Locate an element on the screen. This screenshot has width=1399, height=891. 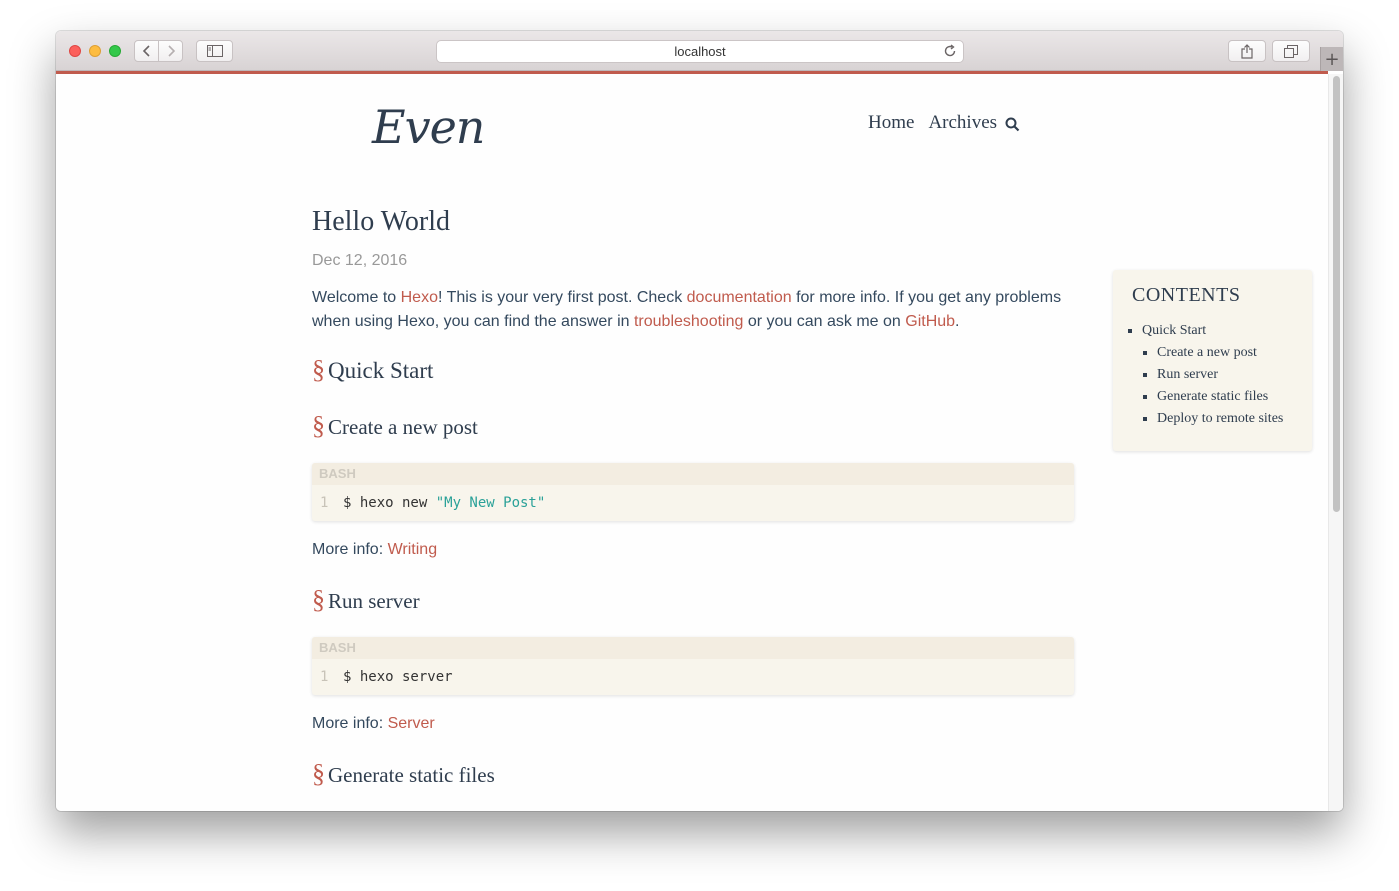
new-tab-button: + is located at coordinates (1331, 59).